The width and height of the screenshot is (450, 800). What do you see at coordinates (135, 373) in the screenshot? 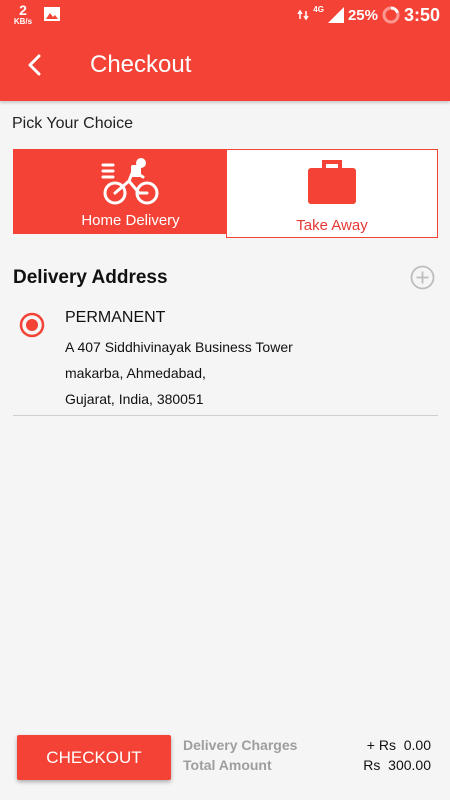
I see `address-line-2: makarba, Ahmedabad,` at bounding box center [135, 373].